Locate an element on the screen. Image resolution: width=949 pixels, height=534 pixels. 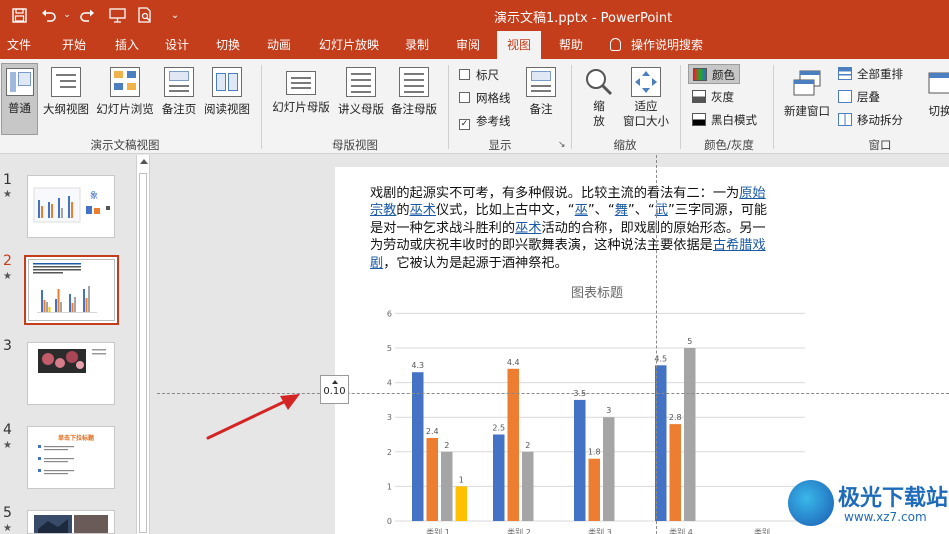
new-window-button: 新建窗口 is located at coordinates (807, 99).